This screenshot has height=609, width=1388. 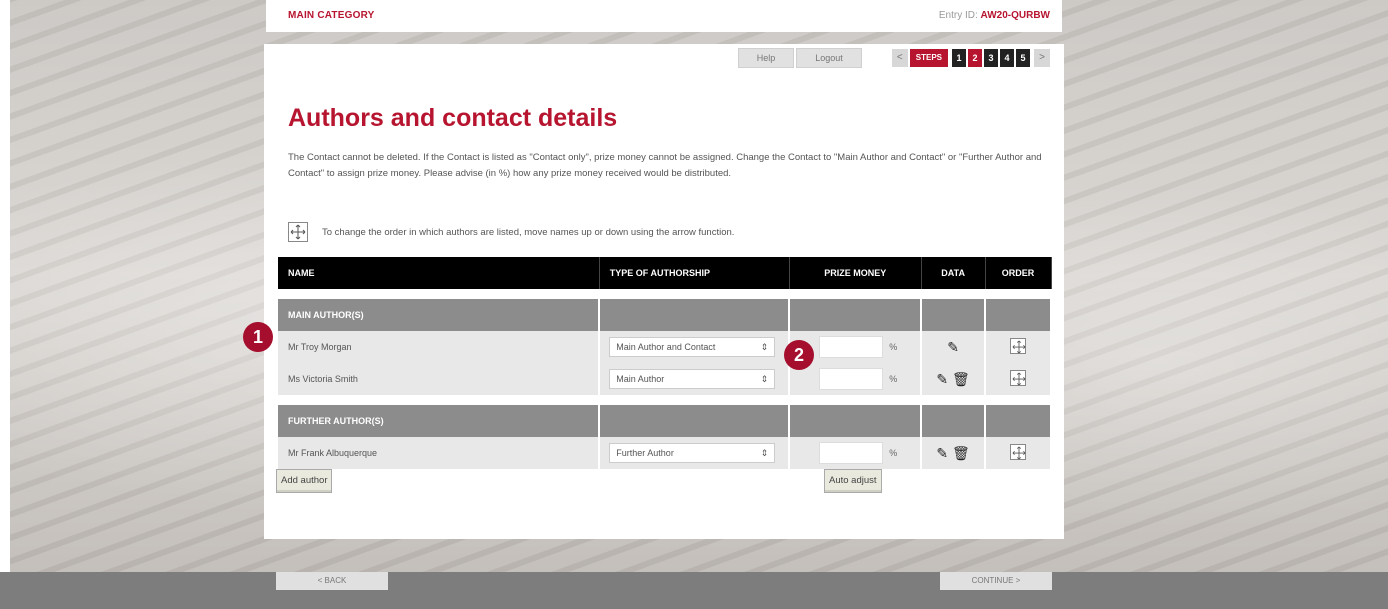 I want to click on top-navigation: Help Logout < STEPS 1 2 3 4 5 >, so click(x=894, y=58).